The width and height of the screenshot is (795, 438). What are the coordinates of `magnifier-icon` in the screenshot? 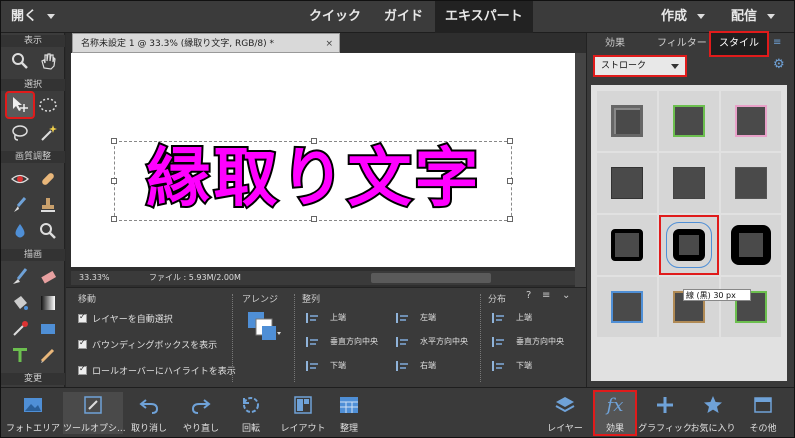 It's located at (20, 61).